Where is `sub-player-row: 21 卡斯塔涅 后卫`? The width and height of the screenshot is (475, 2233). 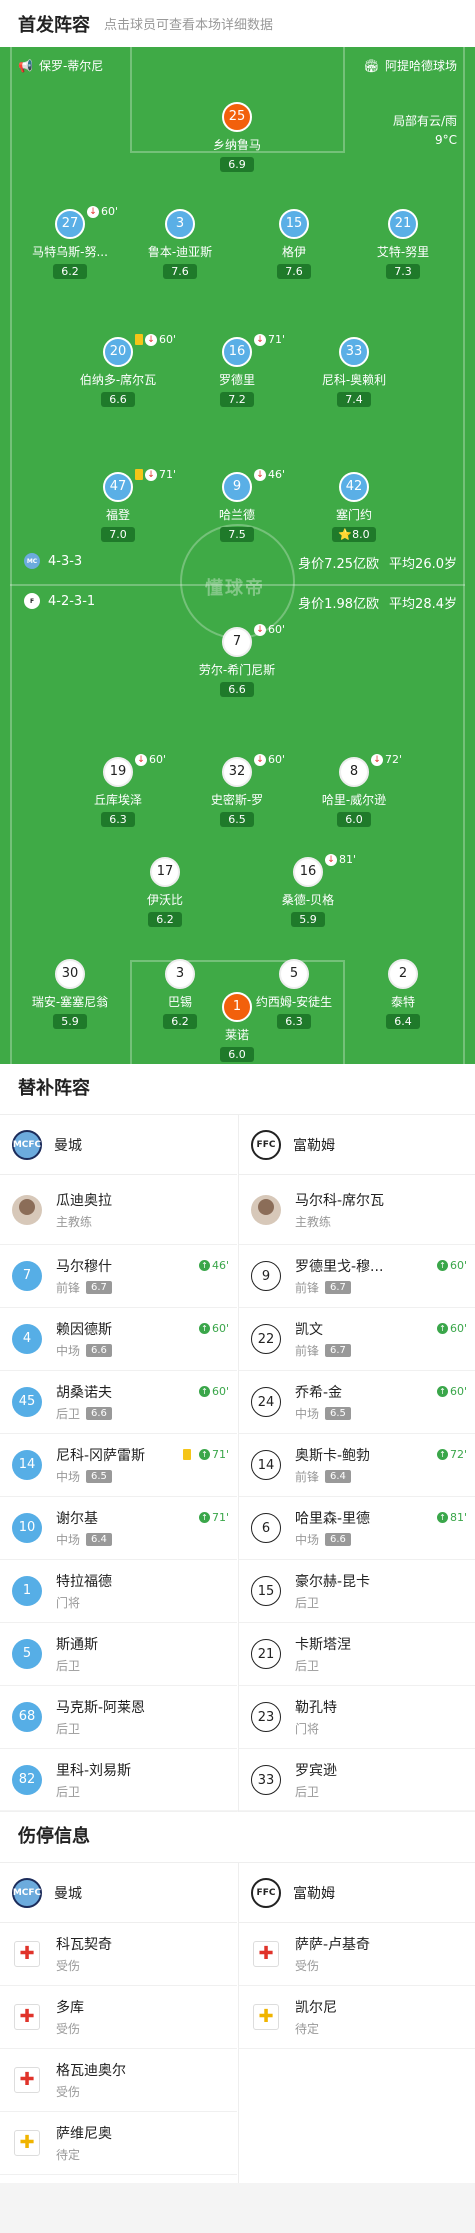 sub-player-row: 21 卡斯塔涅 后卫 is located at coordinates (357, 1654).